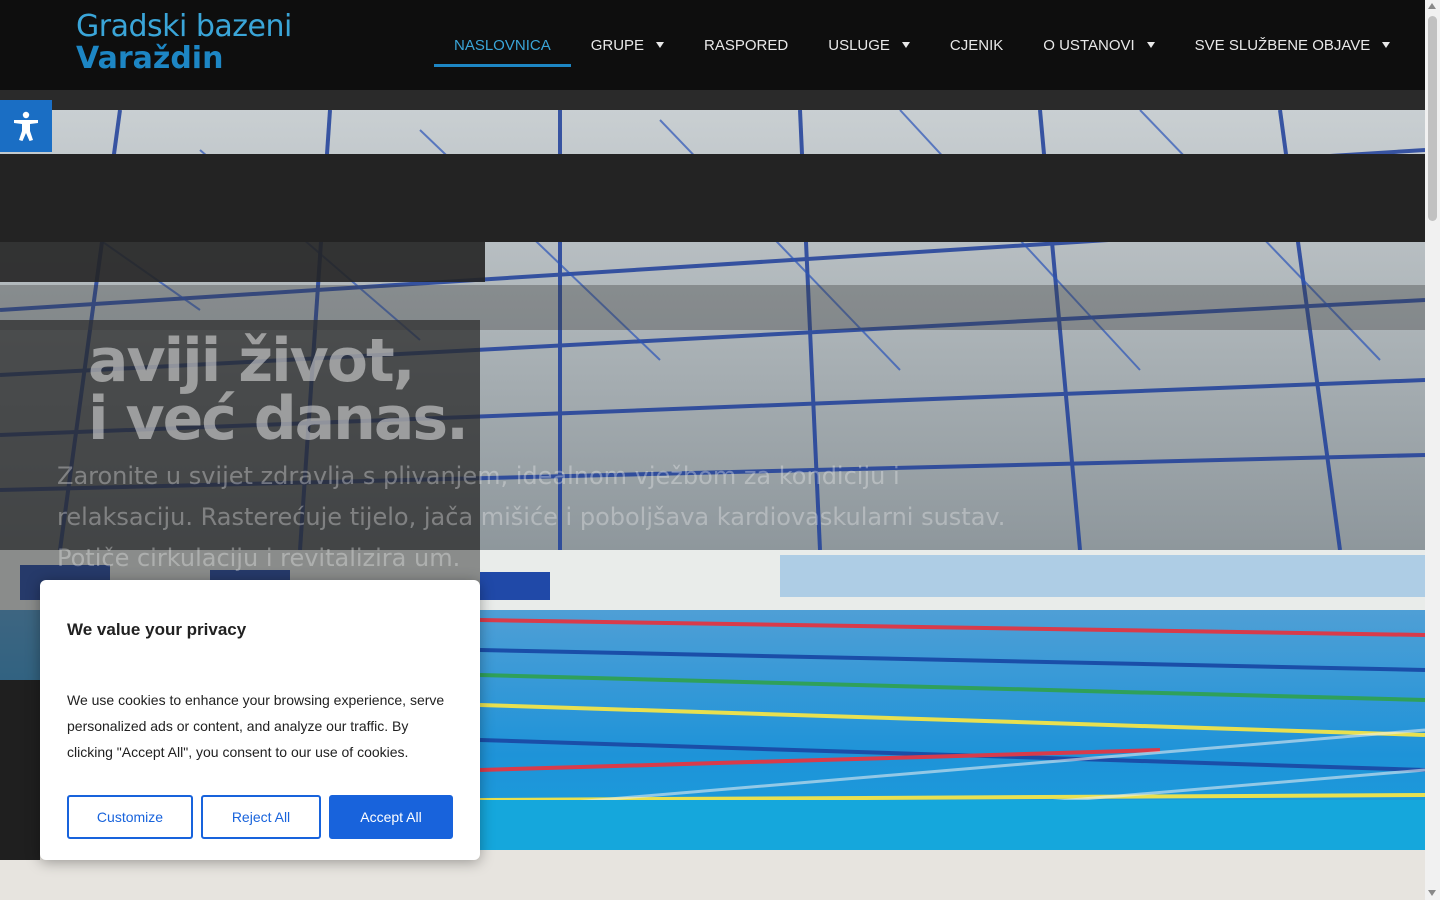  I want to click on nav-item-grupe: GRUPE, so click(627, 45).